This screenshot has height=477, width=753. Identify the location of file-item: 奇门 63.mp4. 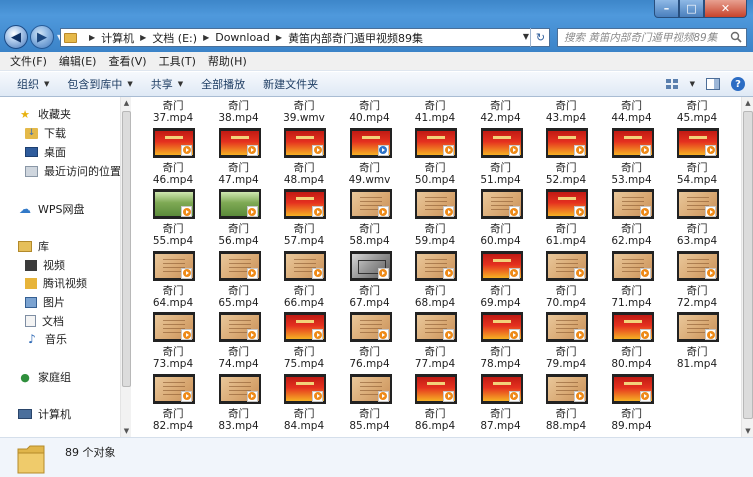
(697, 220).